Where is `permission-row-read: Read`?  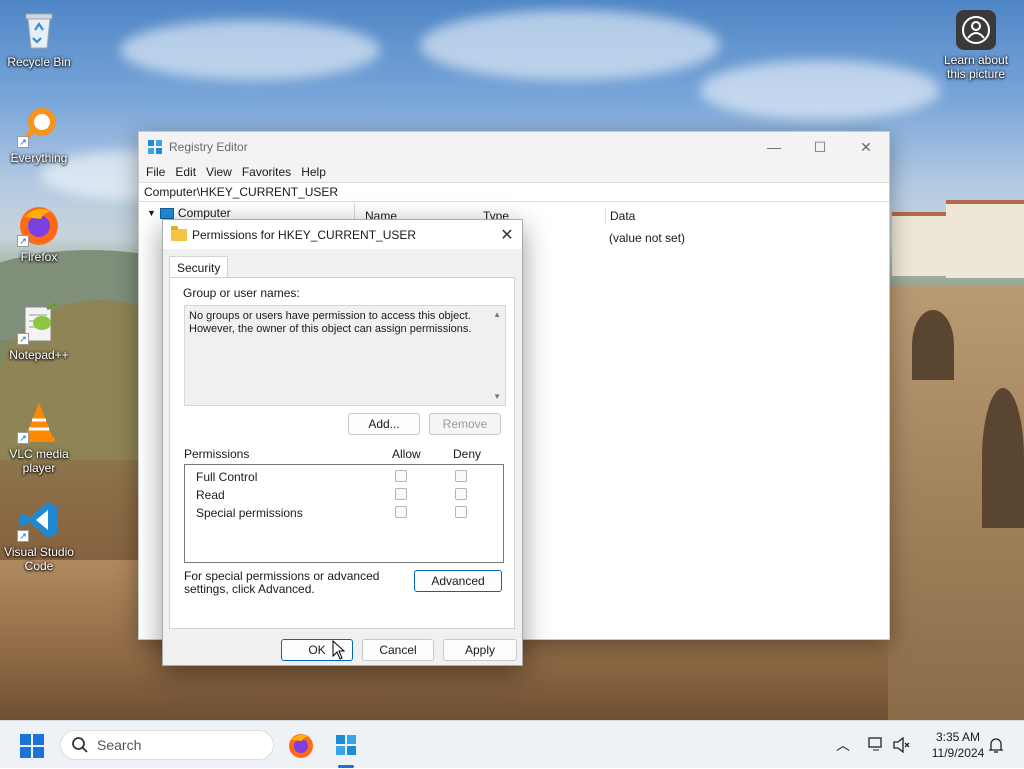
permission-row-read: Read is located at coordinates (210, 495).